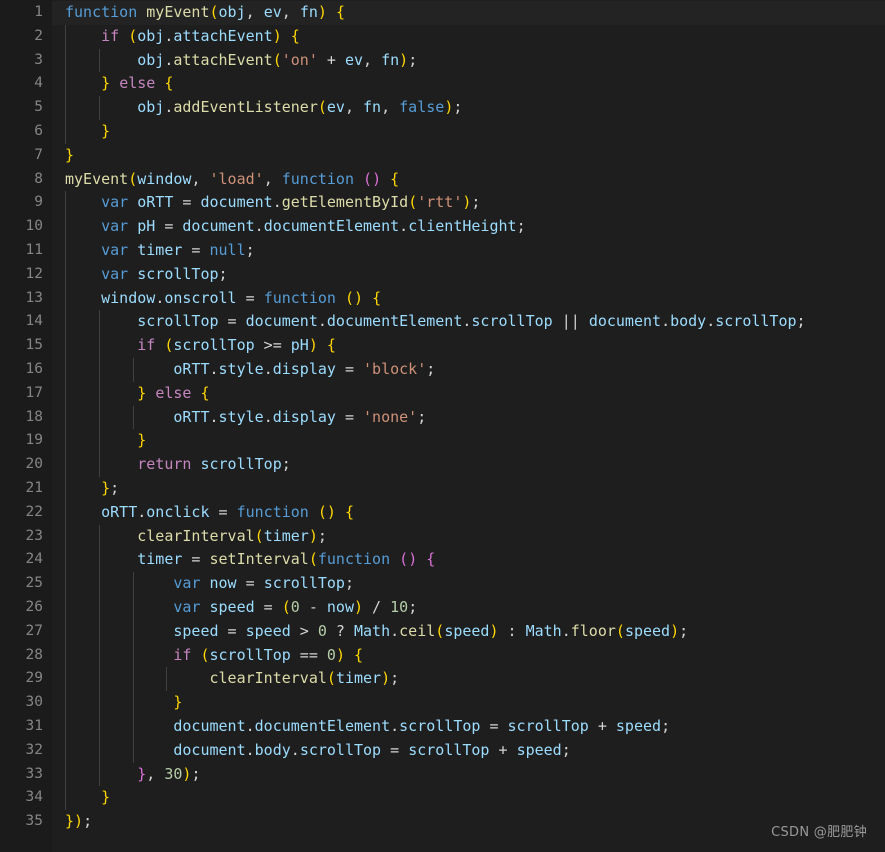 This screenshot has width=885, height=852. What do you see at coordinates (468, 513) in the screenshot?
I see `code-line: oRTT.onclick = function () {` at bounding box center [468, 513].